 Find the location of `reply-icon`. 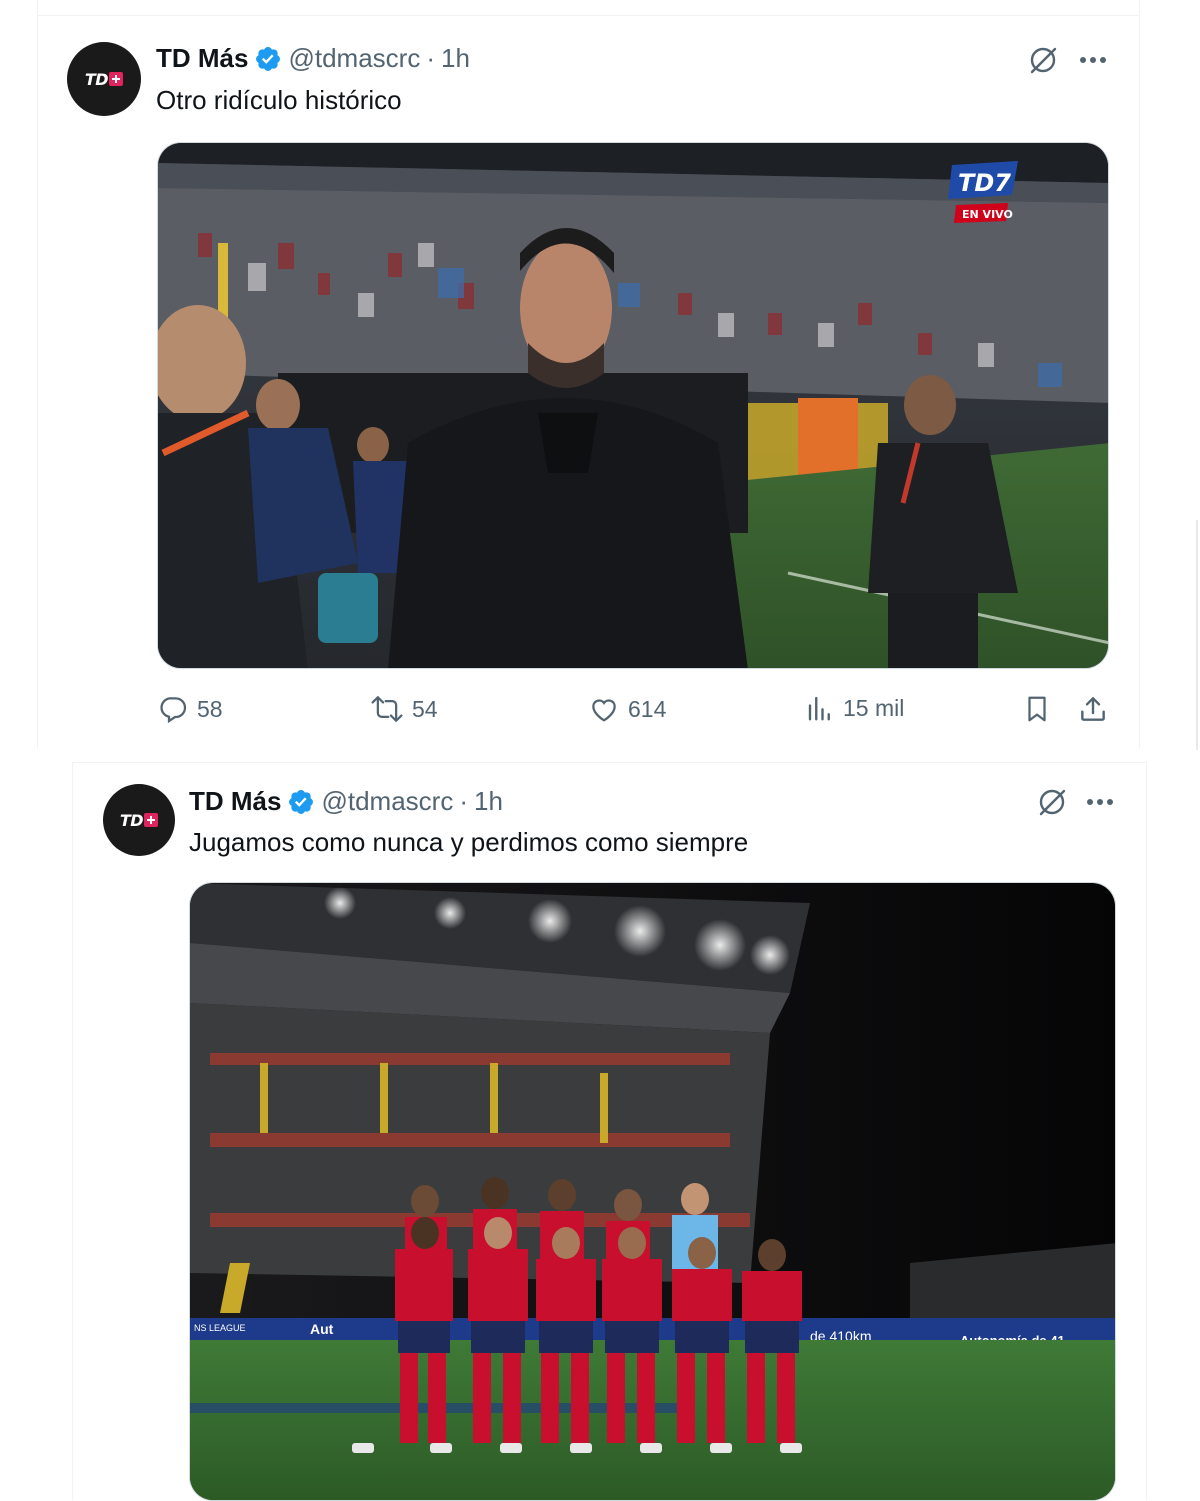

reply-icon is located at coordinates (173, 710).